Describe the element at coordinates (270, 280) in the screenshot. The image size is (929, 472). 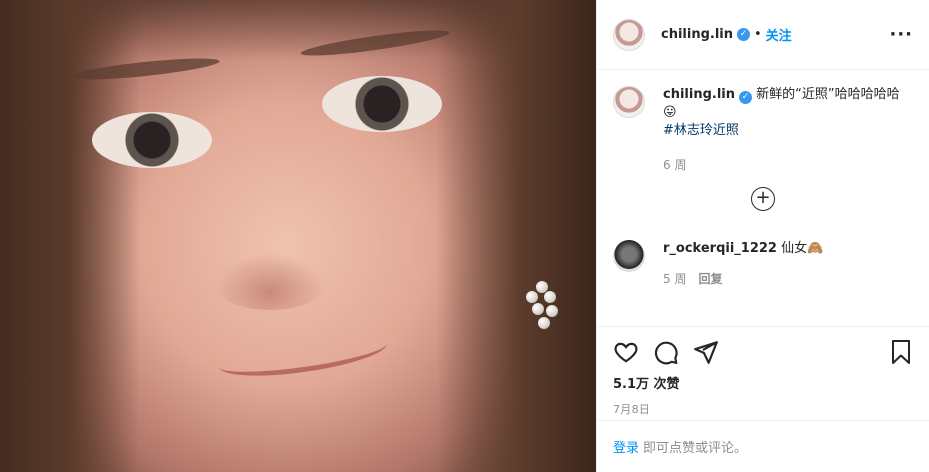
I see `nose` at that location.